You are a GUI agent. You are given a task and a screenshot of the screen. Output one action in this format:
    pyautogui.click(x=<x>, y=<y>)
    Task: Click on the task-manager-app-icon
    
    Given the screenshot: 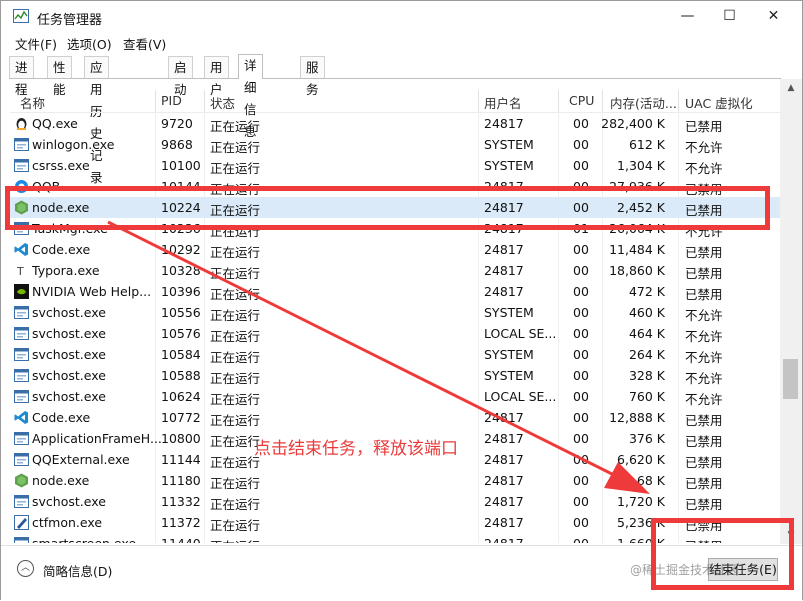 What is the action you would take?
    pyautogui.click(x=21, y=16)
    